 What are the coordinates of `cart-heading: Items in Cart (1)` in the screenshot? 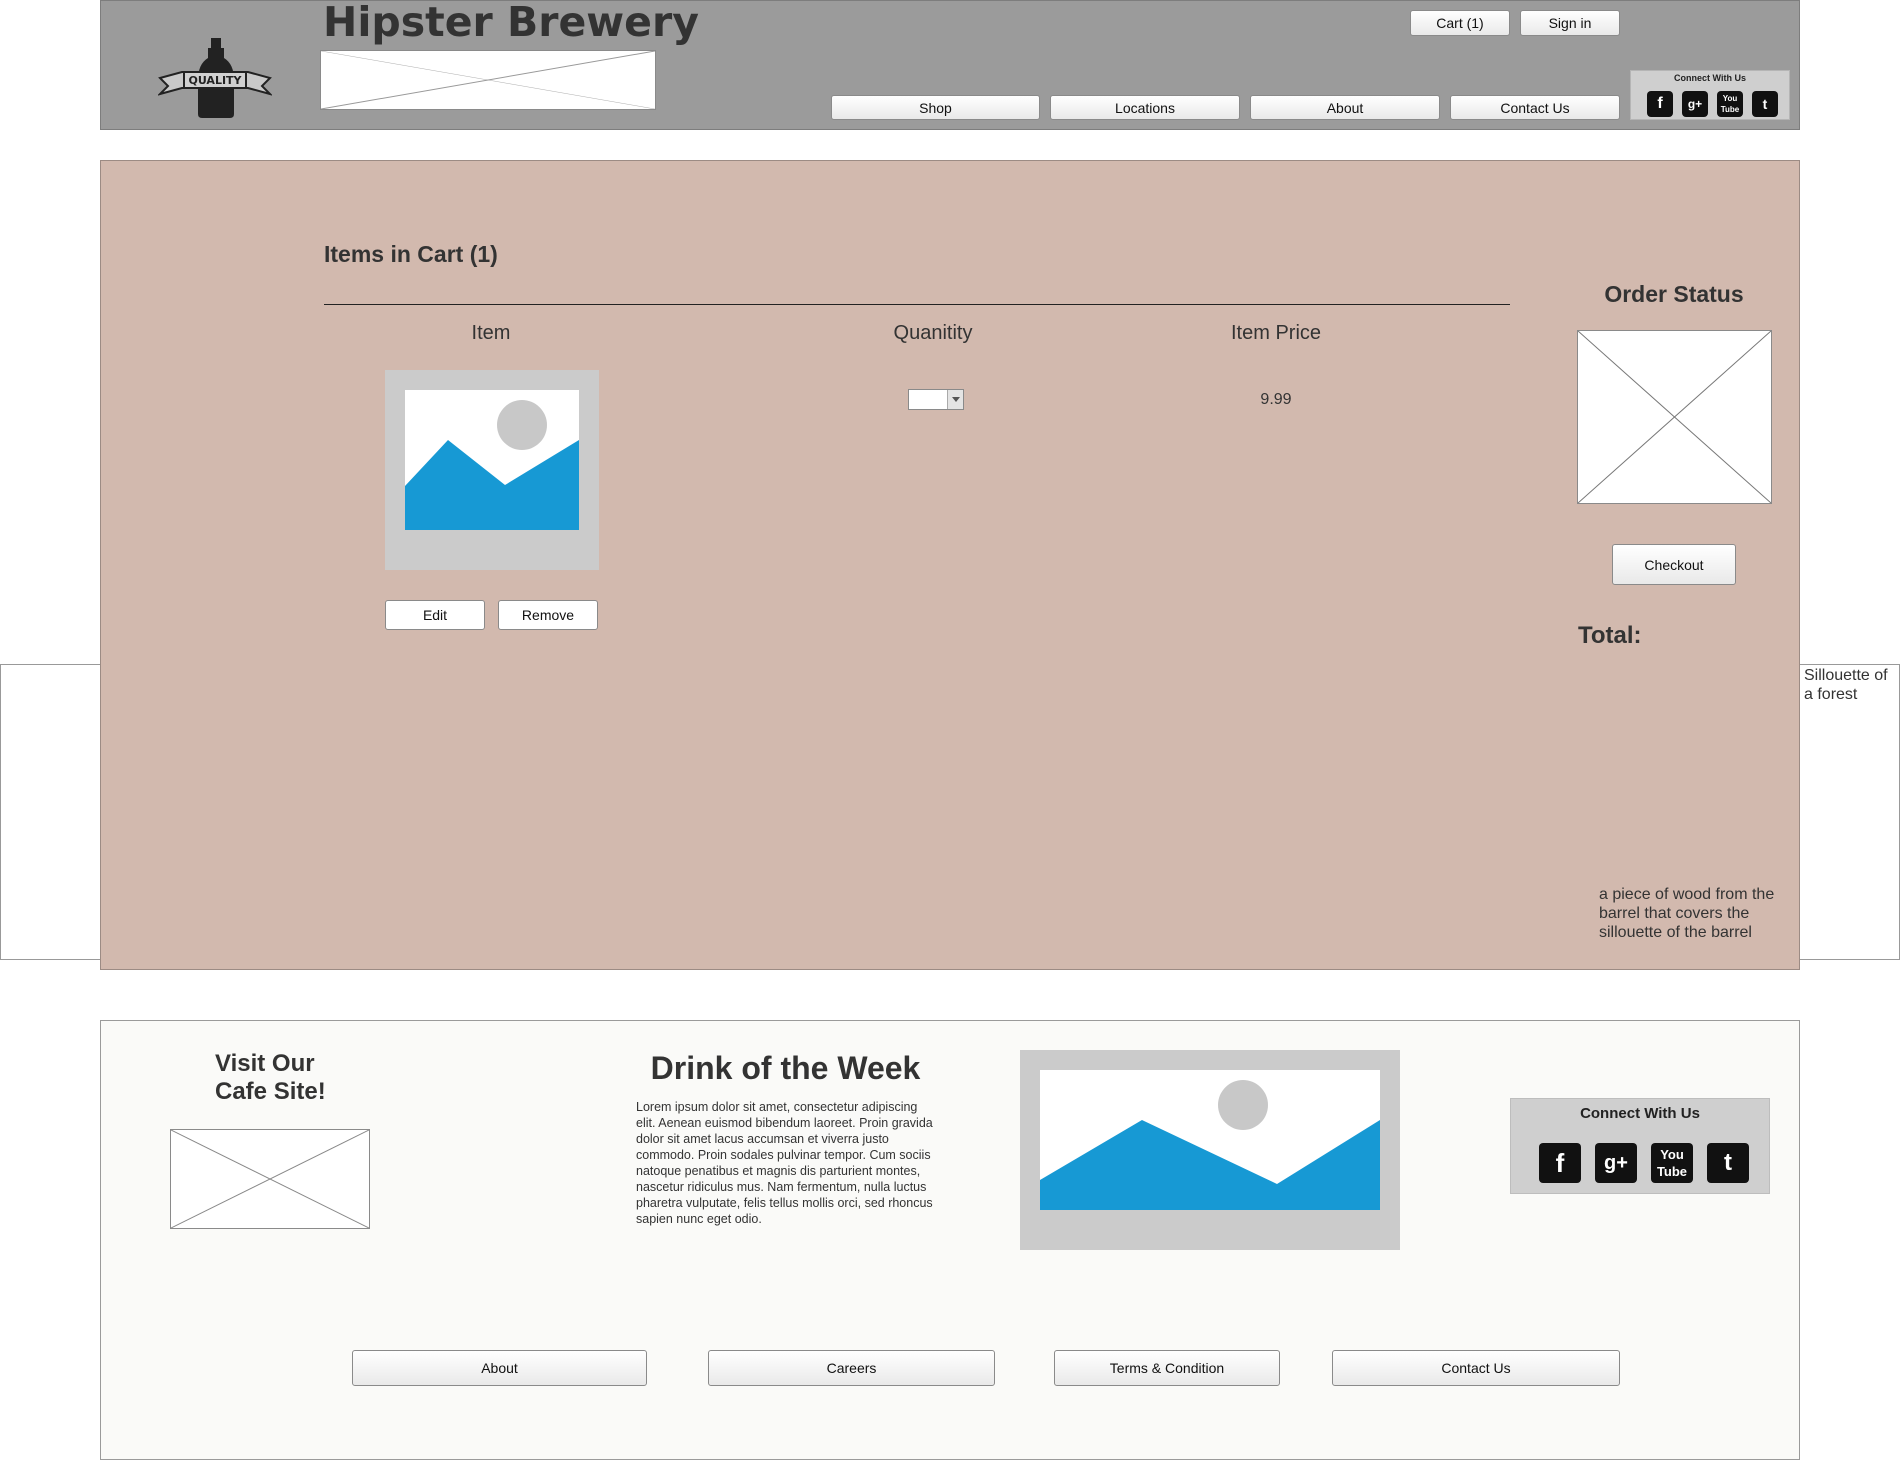 It's located at (411, 254).